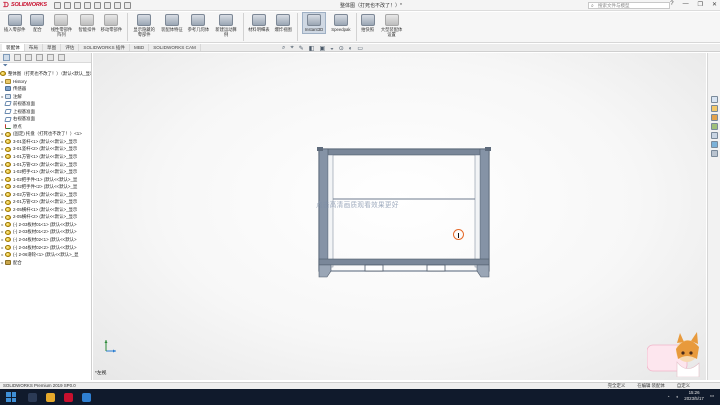  Describe the element at coordinates (117, 5) in the screenshot. I see `rebuild-icon` at that location.